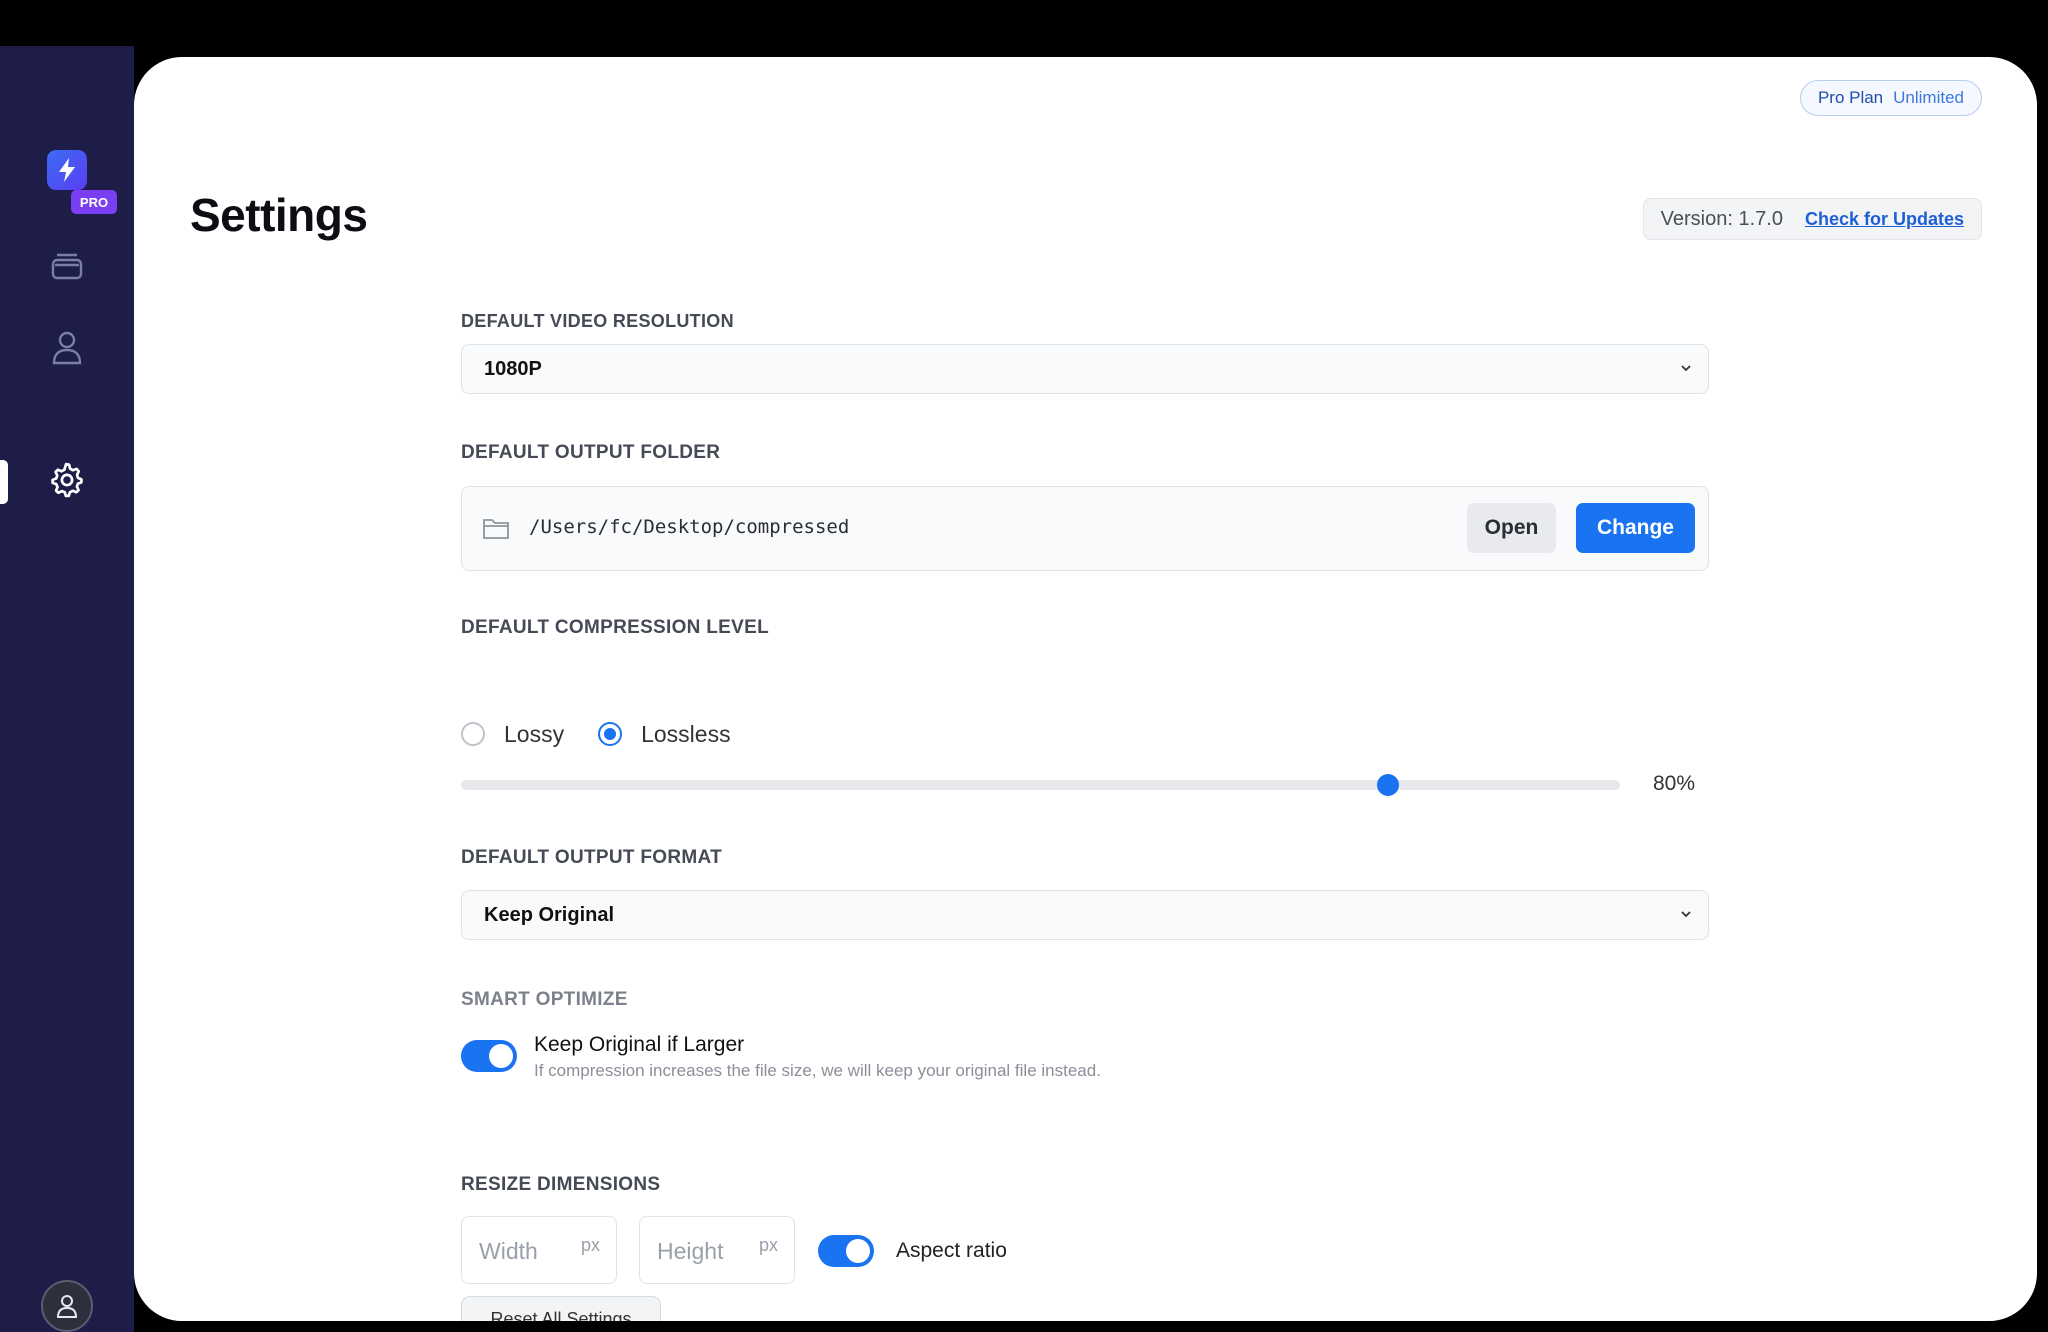 The image size is (2048, 1332). What do you see at coordinates (67, 689) in the screenshot?
I see `sidebar: PRO` at bounding box center [67, 689].